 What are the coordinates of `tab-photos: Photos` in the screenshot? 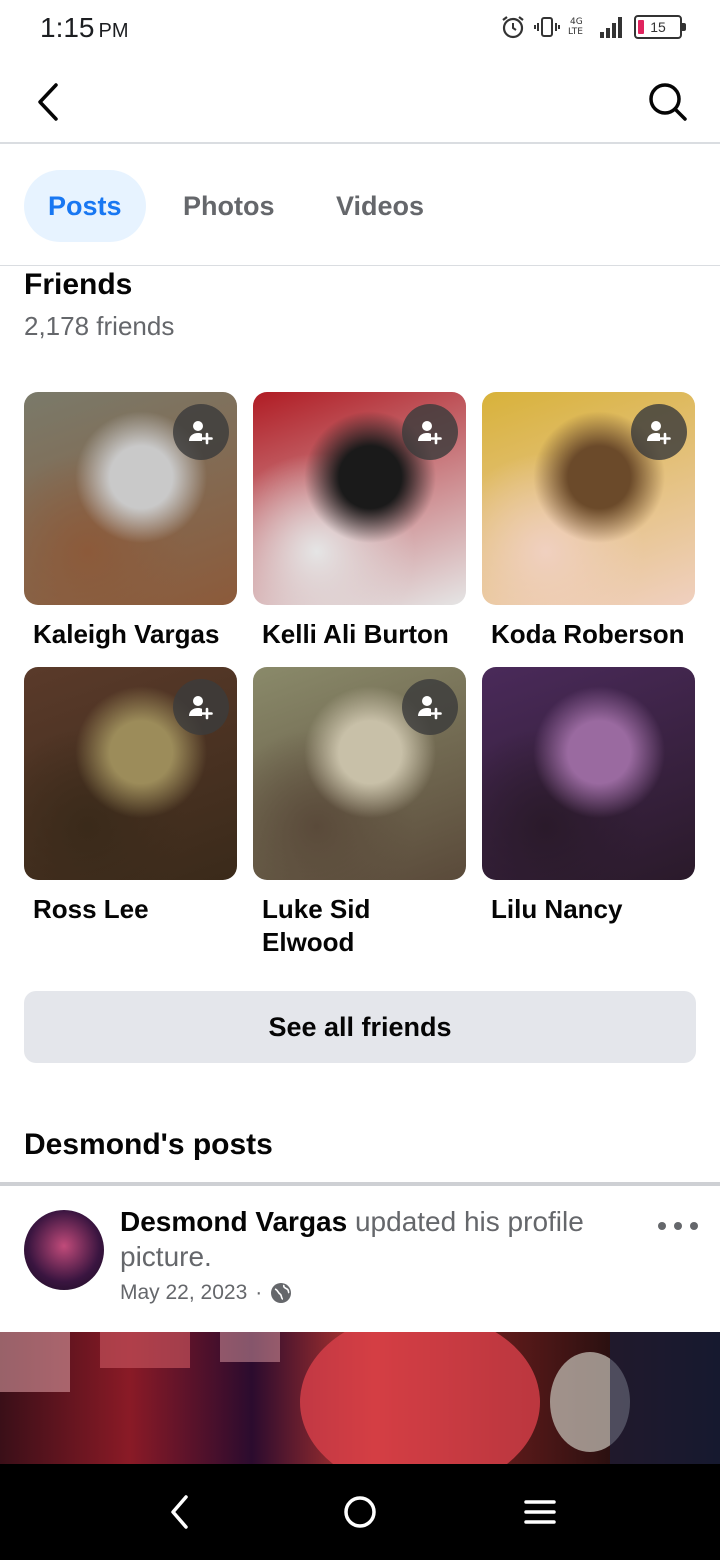 It's located at (229, 206).